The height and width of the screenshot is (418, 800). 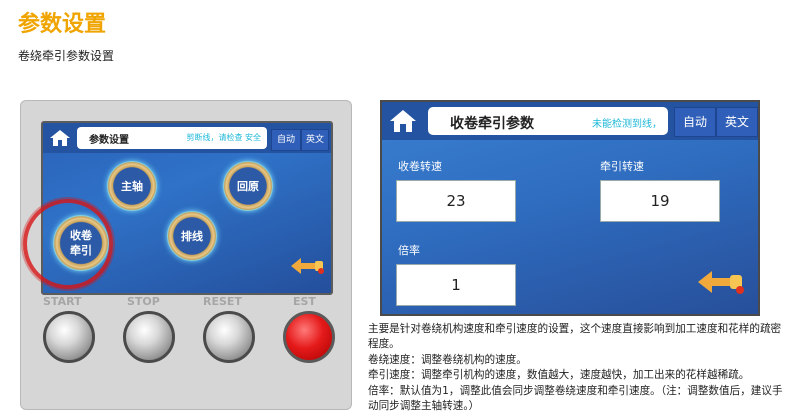 I want to click on language-button: 英文, so click(x=737, y=122).